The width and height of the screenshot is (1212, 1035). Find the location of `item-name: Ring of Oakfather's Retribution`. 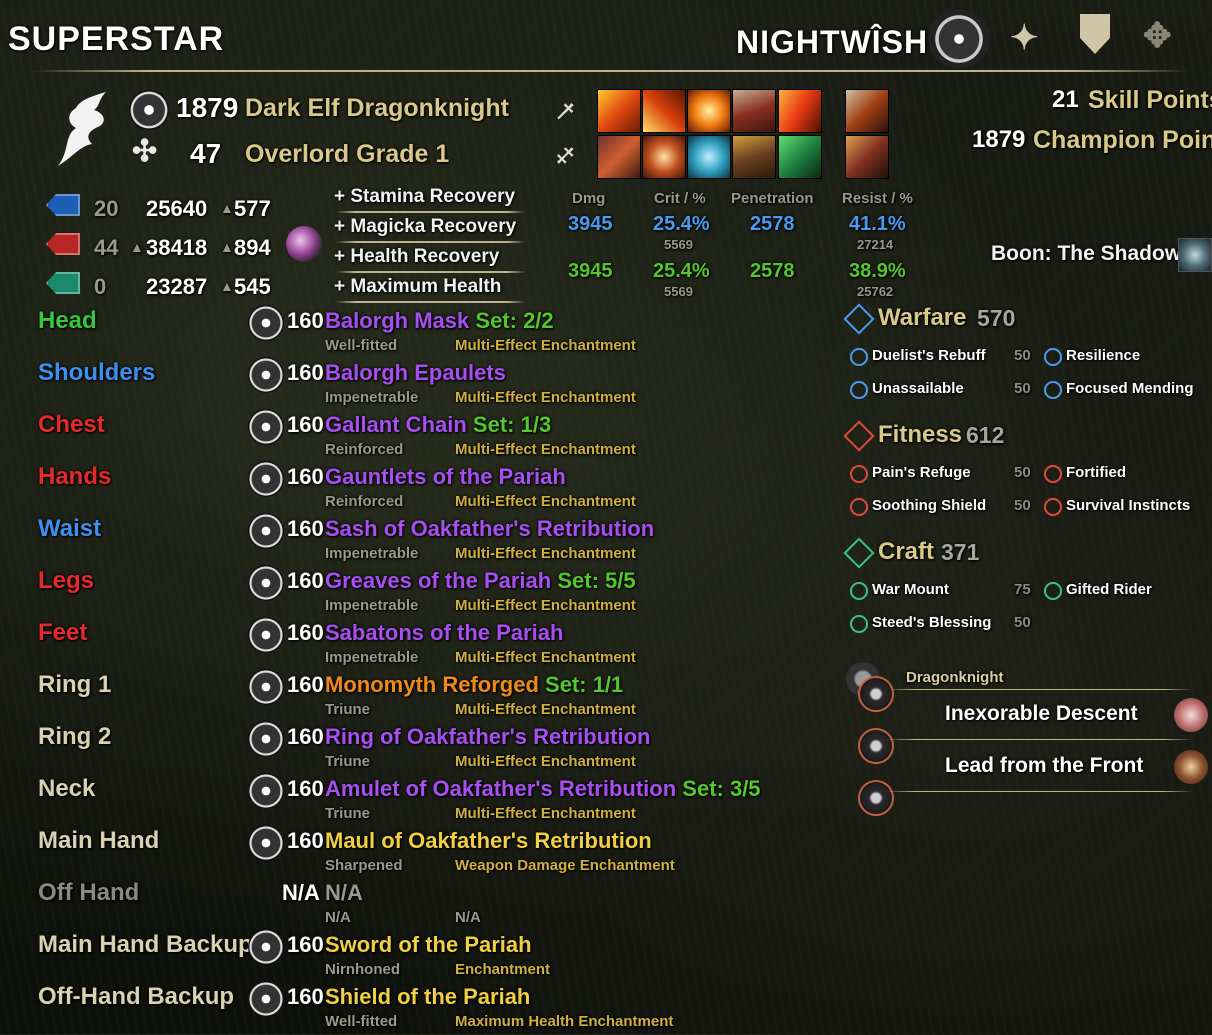

item-name: Ring of Oakfather's Retribution is located at coordinates (487, 737).